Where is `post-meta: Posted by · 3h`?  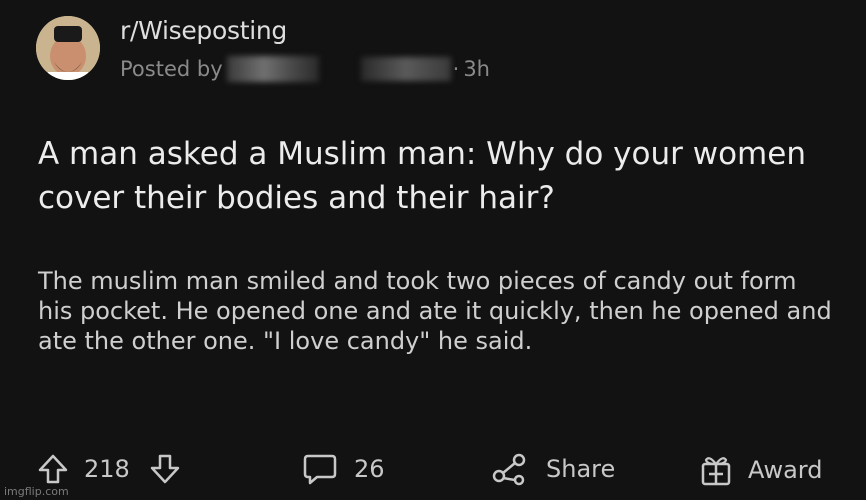
post-meta: Posted by · 3h is located at coordinates (305, 69).